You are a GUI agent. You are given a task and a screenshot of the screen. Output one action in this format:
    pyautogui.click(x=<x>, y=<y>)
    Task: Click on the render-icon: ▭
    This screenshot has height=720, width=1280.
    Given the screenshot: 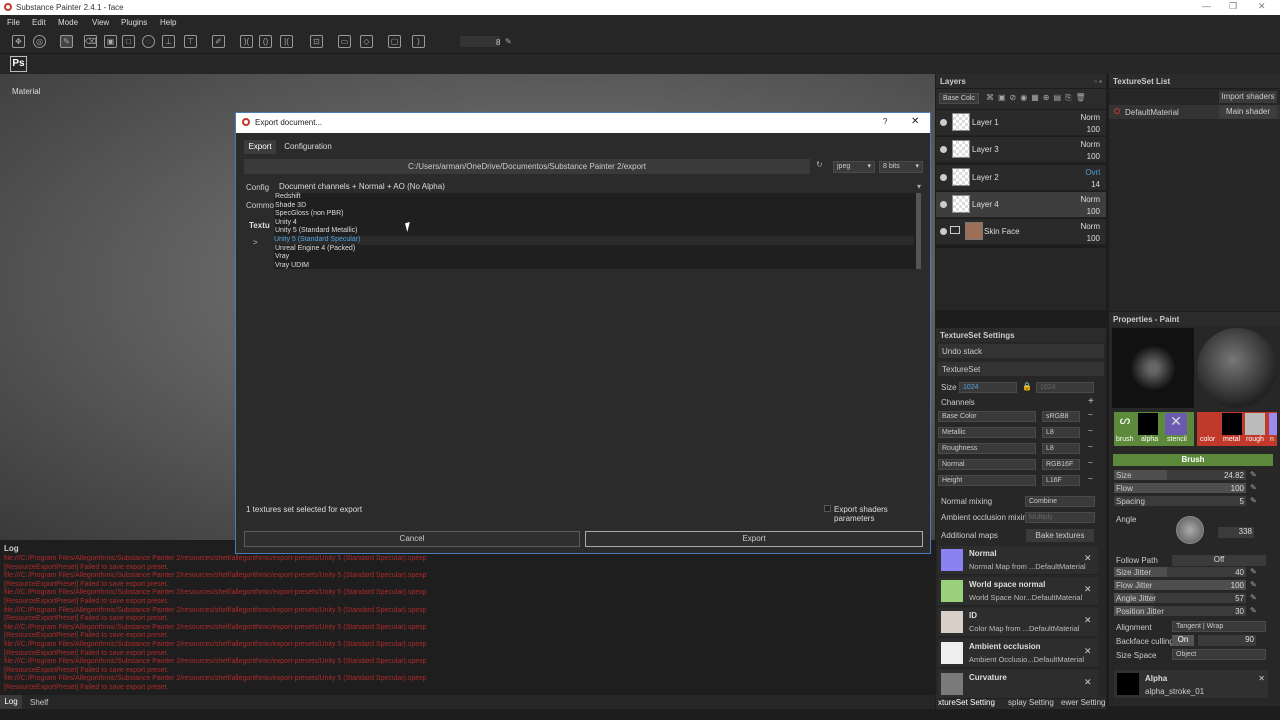 What is the action you would take?
    pyautogui.click(x=344, y=41)
    